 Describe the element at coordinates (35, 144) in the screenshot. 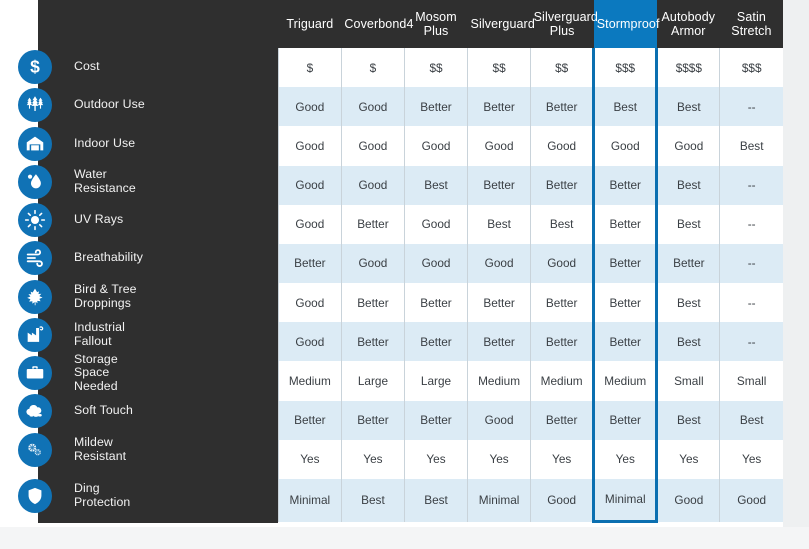

I see `garage-icon` at that location.